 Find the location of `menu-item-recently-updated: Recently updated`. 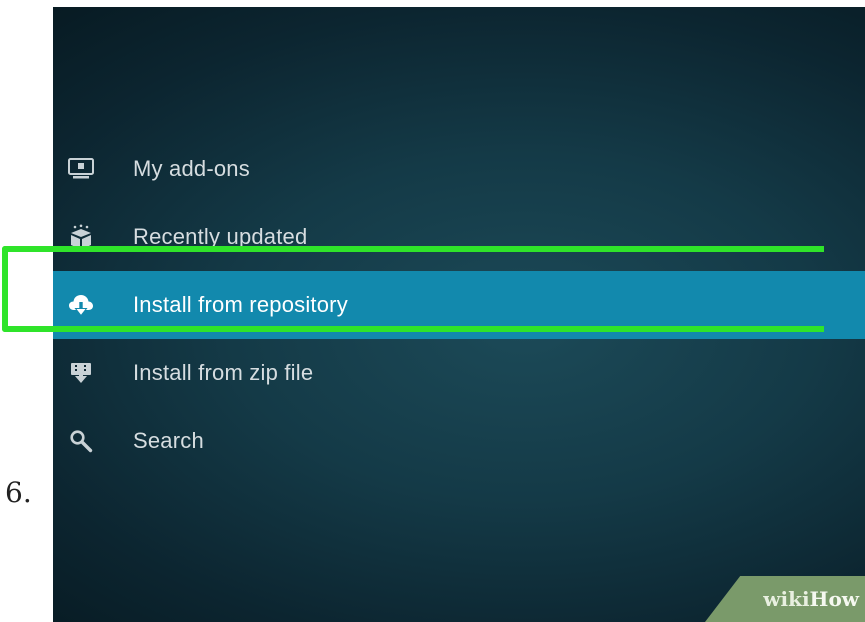

menu-item-recently-updated: Recently updated is located at coordinates (459, 237).